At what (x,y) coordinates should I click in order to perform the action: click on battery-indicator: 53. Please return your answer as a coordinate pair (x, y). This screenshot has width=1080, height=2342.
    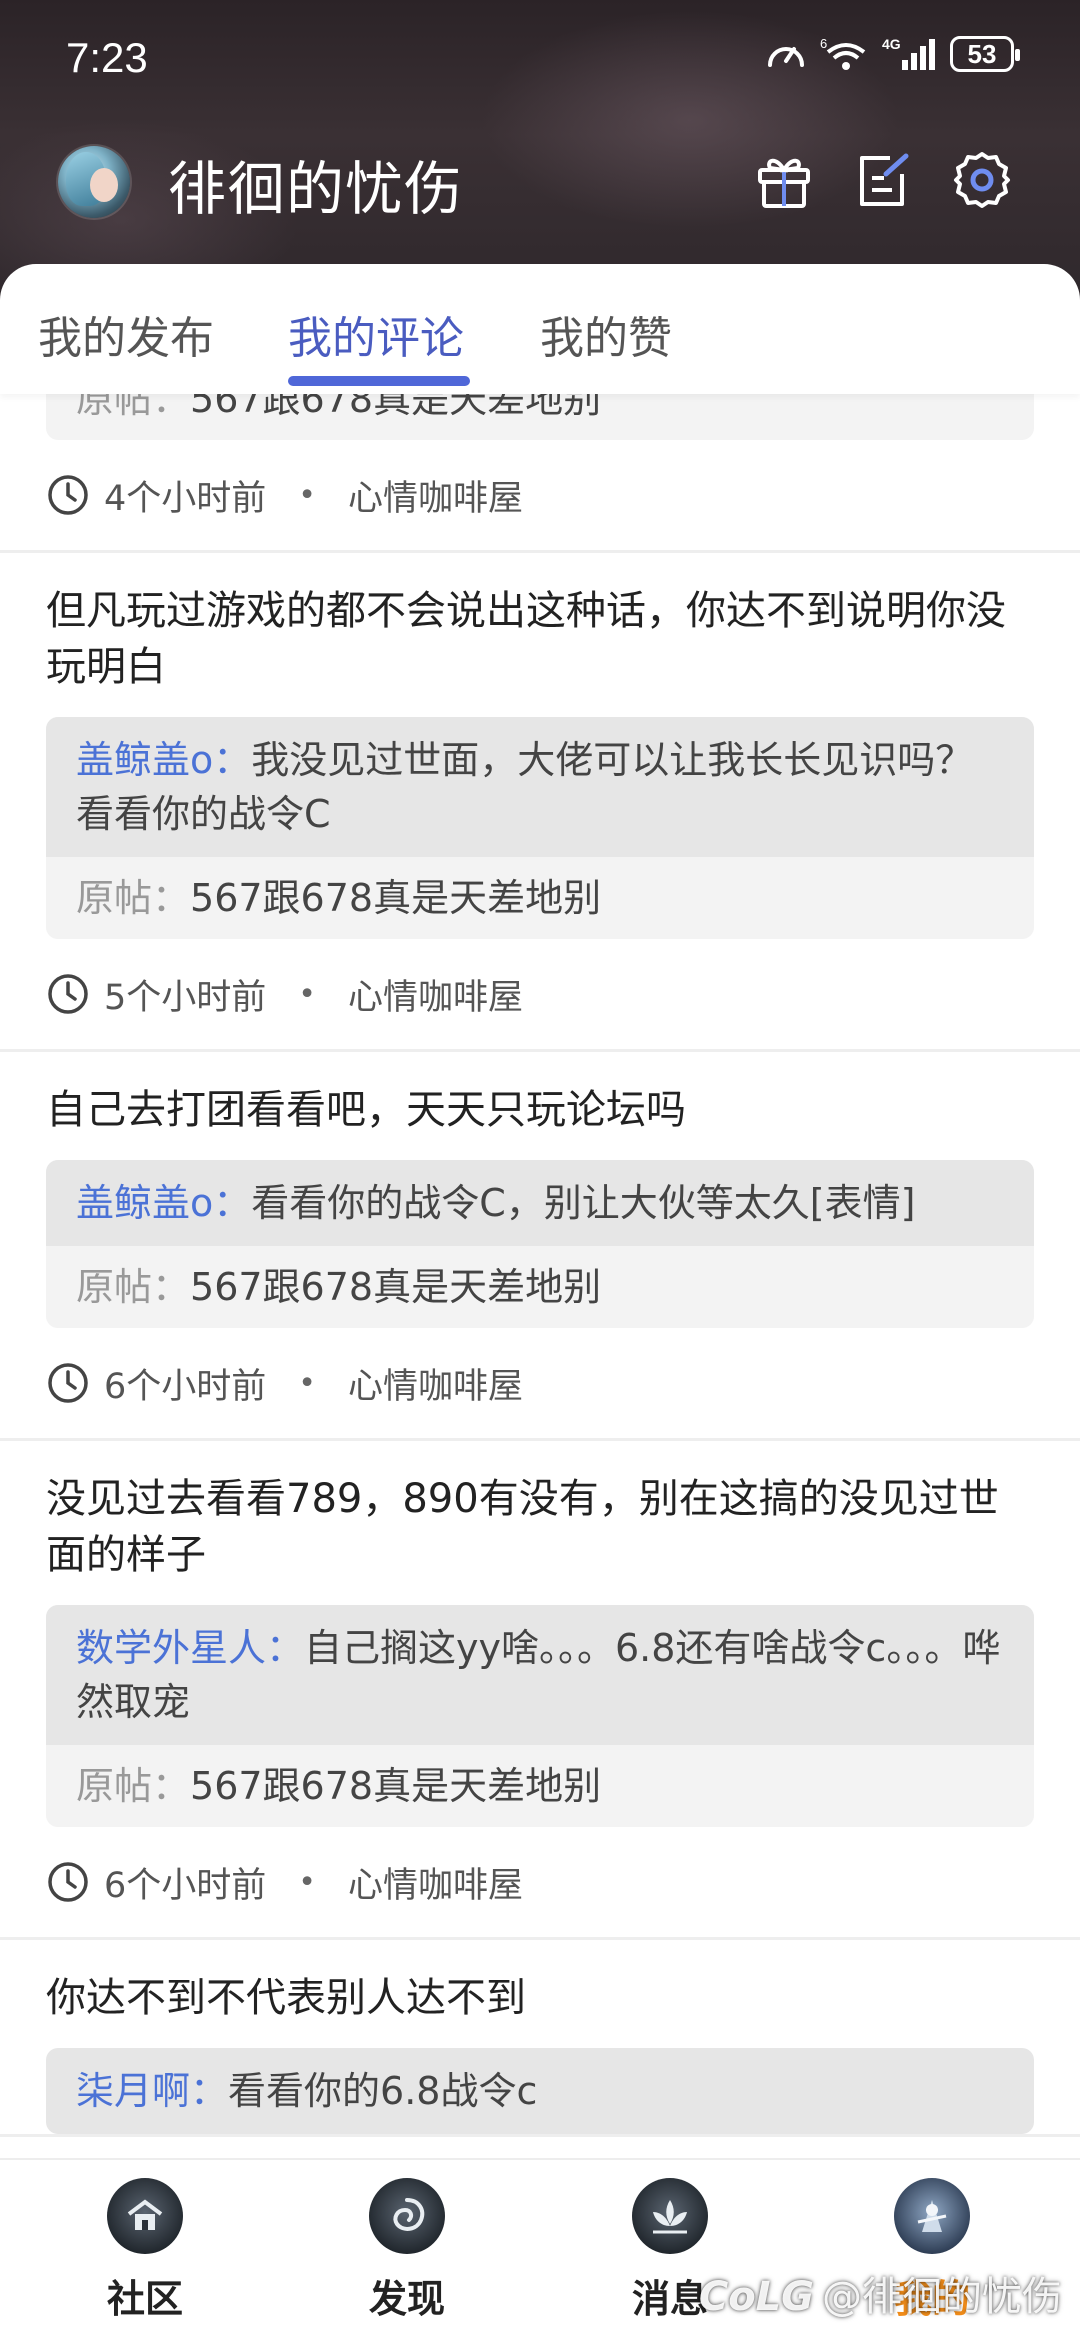
    Looking at the image, I should click on (985, 54).